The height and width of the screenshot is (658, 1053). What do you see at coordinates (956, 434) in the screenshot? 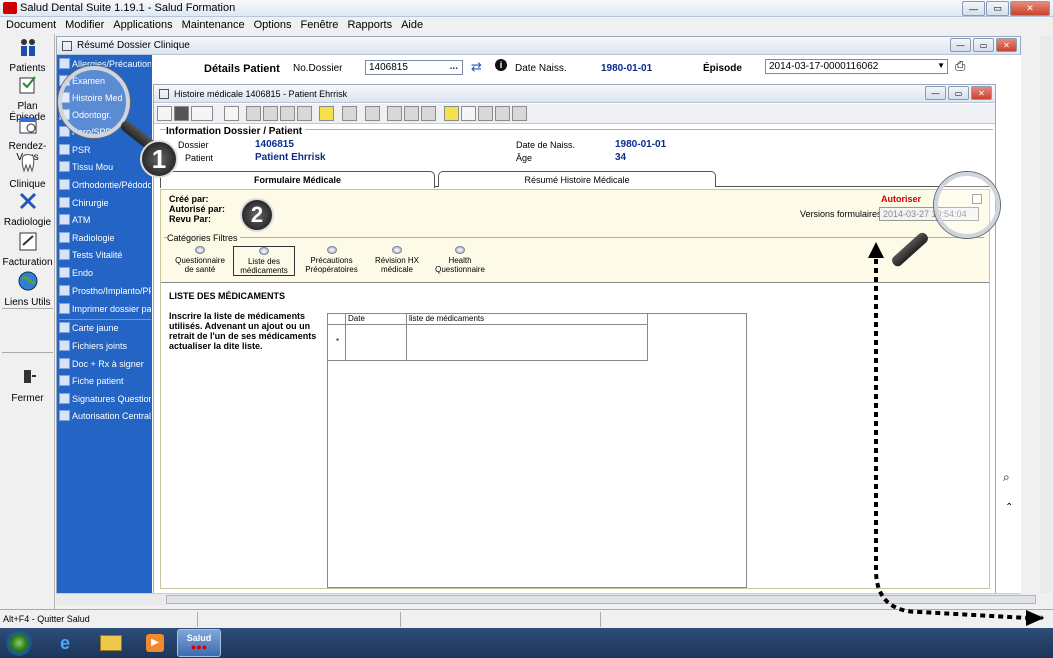
I see `dotted-arrow-overlay` at bounding box center [956, 434].